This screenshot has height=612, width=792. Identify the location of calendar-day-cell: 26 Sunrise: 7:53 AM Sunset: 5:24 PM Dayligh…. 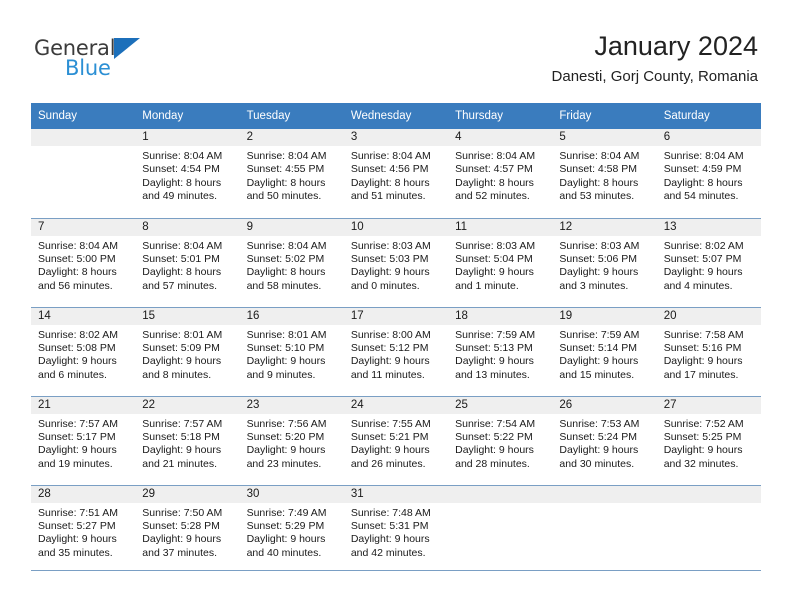
(604, 440).